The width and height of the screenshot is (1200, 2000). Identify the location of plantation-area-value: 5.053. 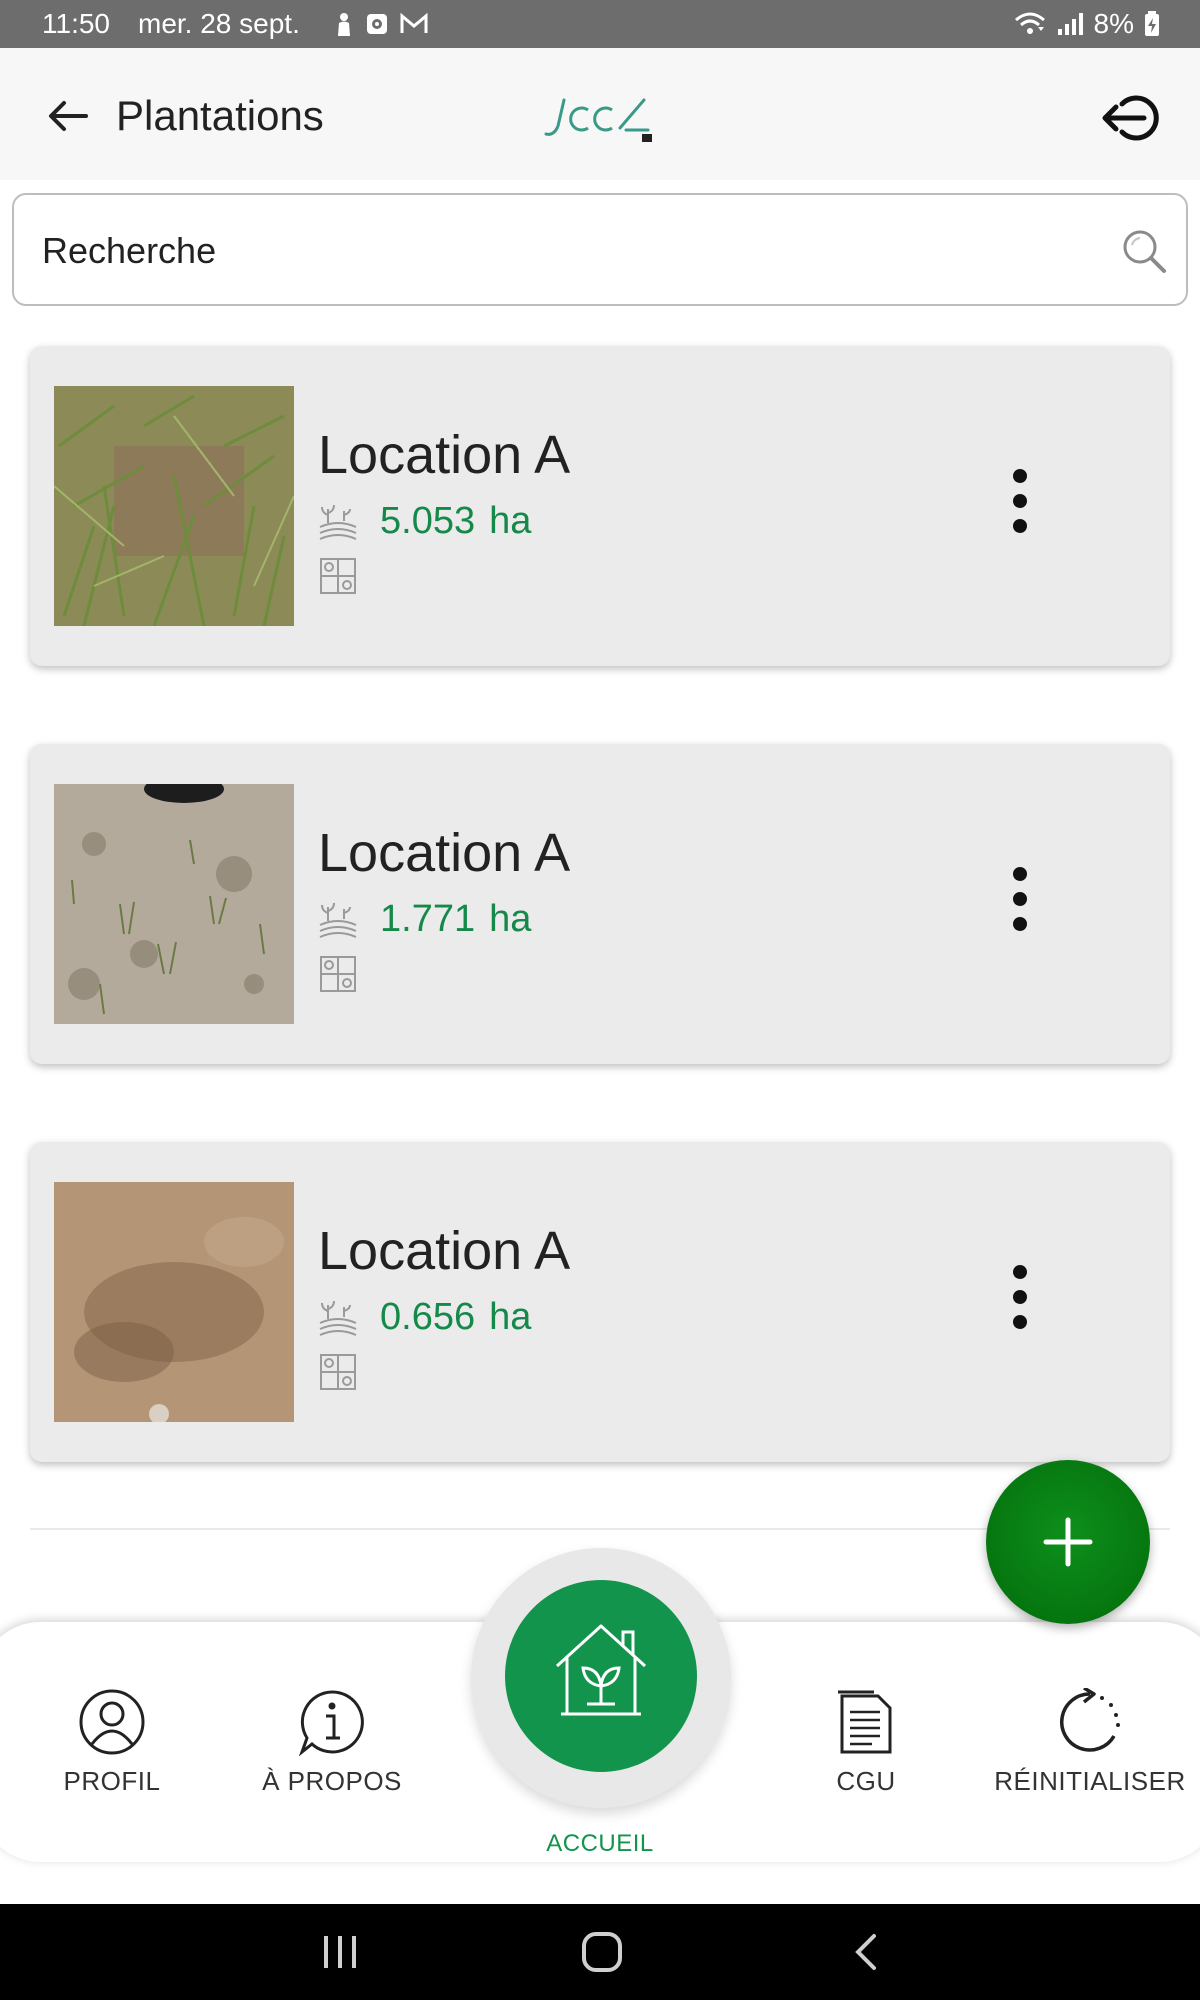
(428, 520).